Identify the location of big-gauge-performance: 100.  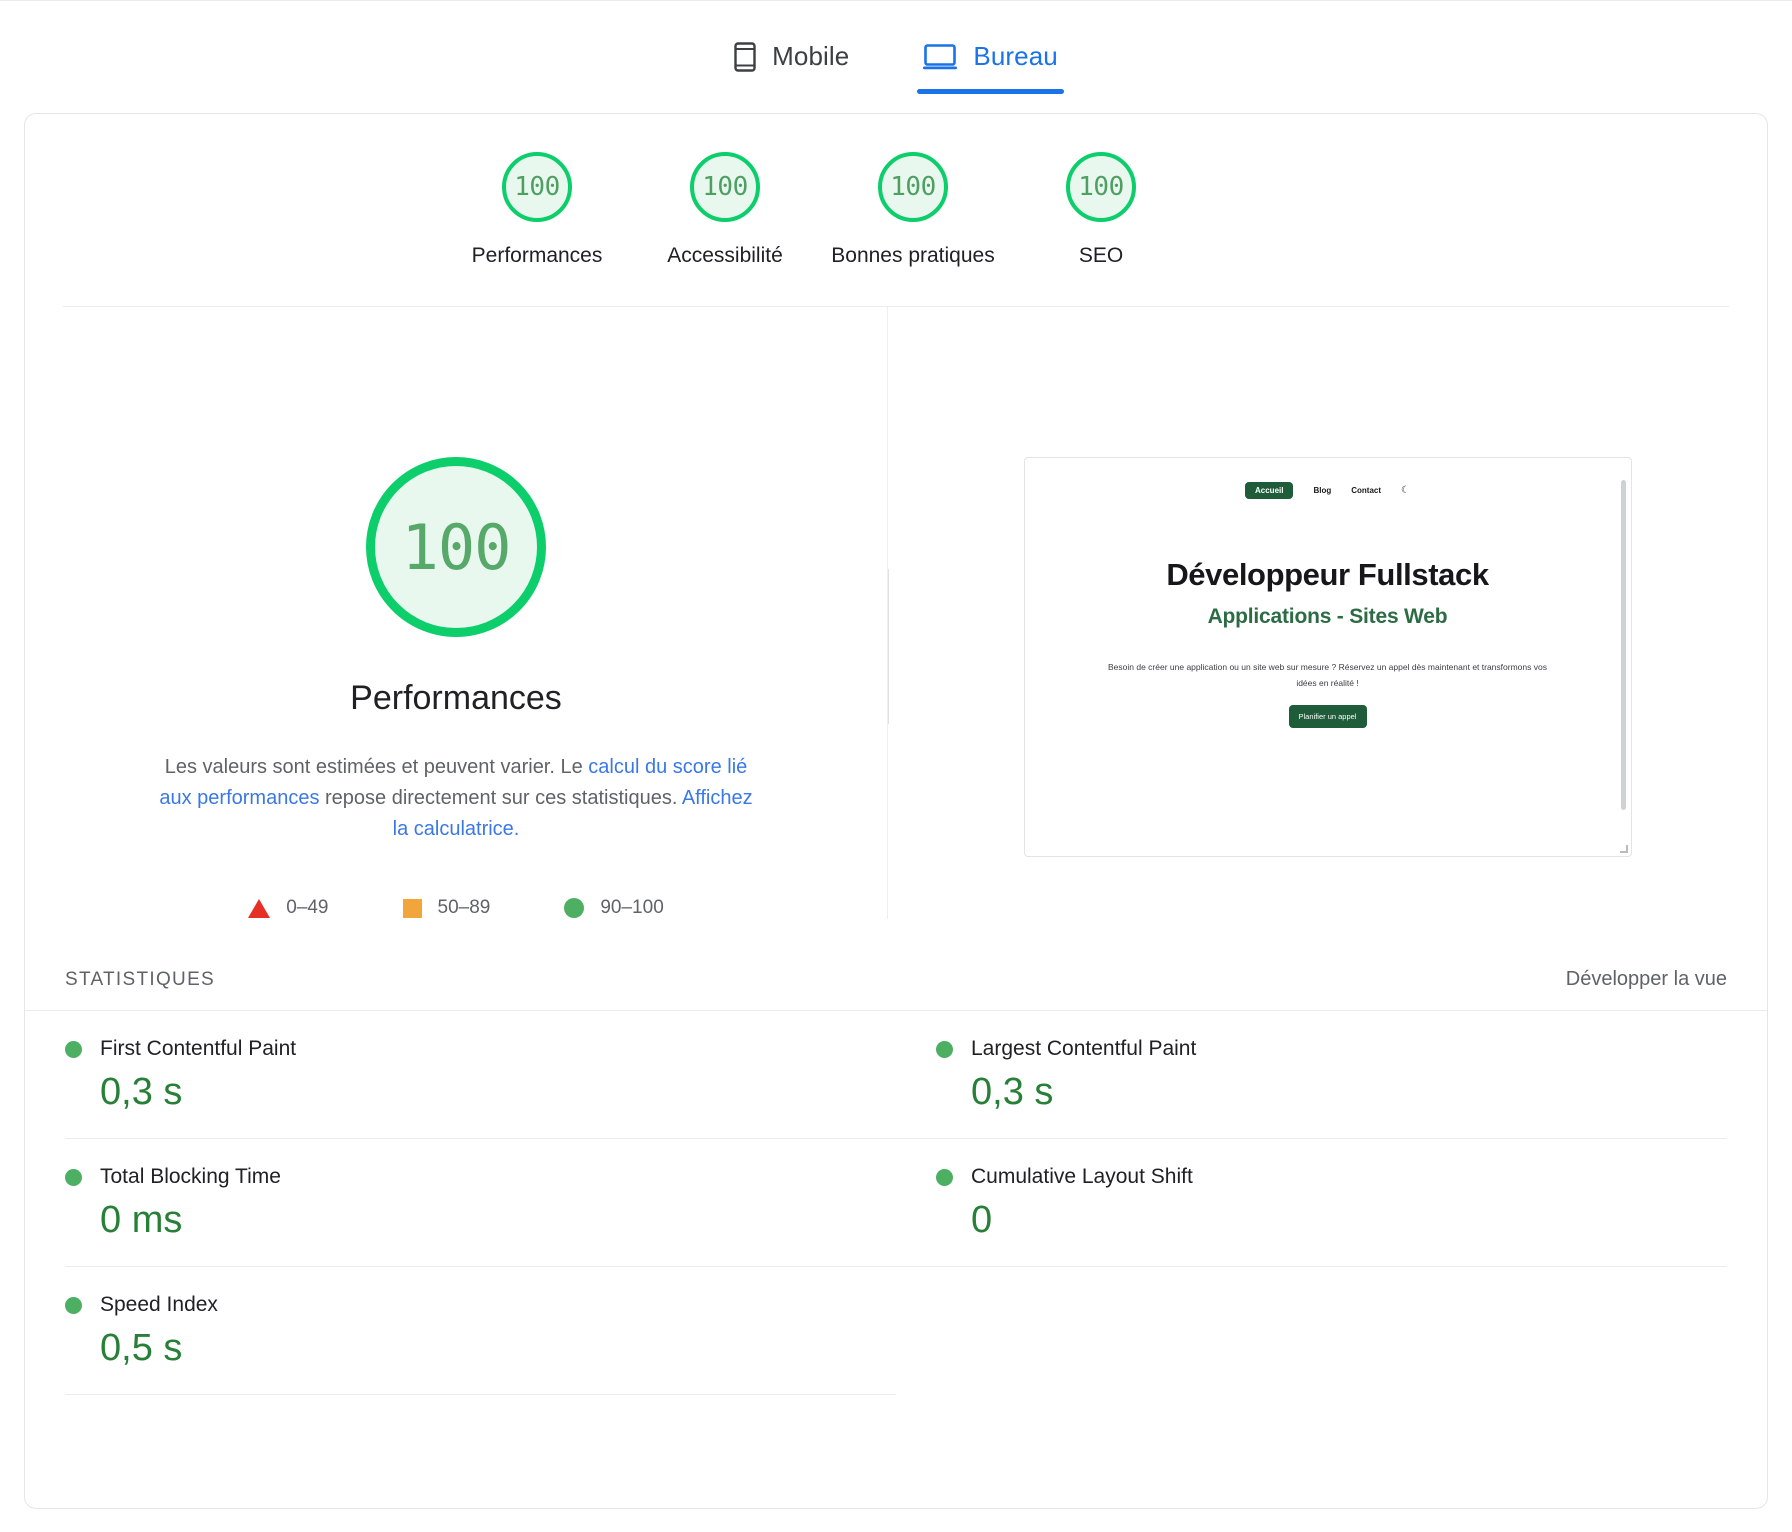
(456, 547).